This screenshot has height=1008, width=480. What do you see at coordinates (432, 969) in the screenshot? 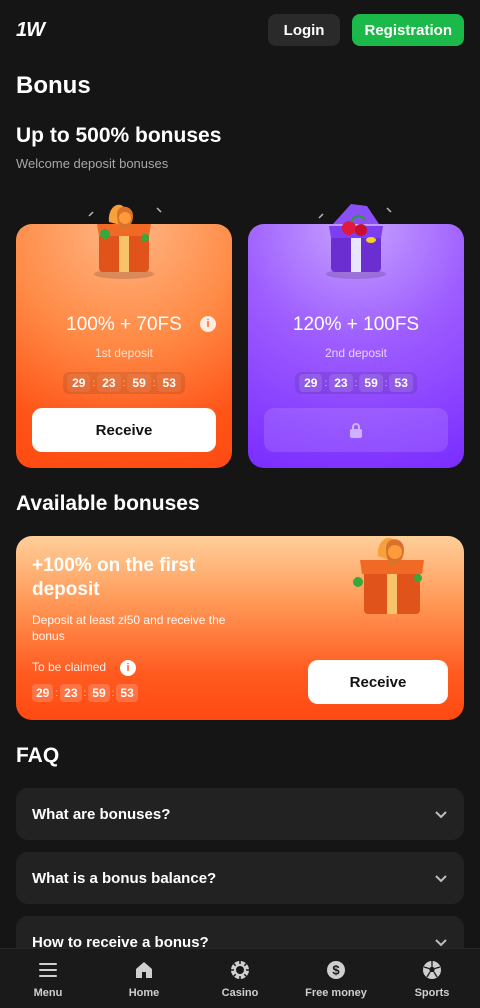
I see `soccer-ball-icon` at bounding box center [432, 969].